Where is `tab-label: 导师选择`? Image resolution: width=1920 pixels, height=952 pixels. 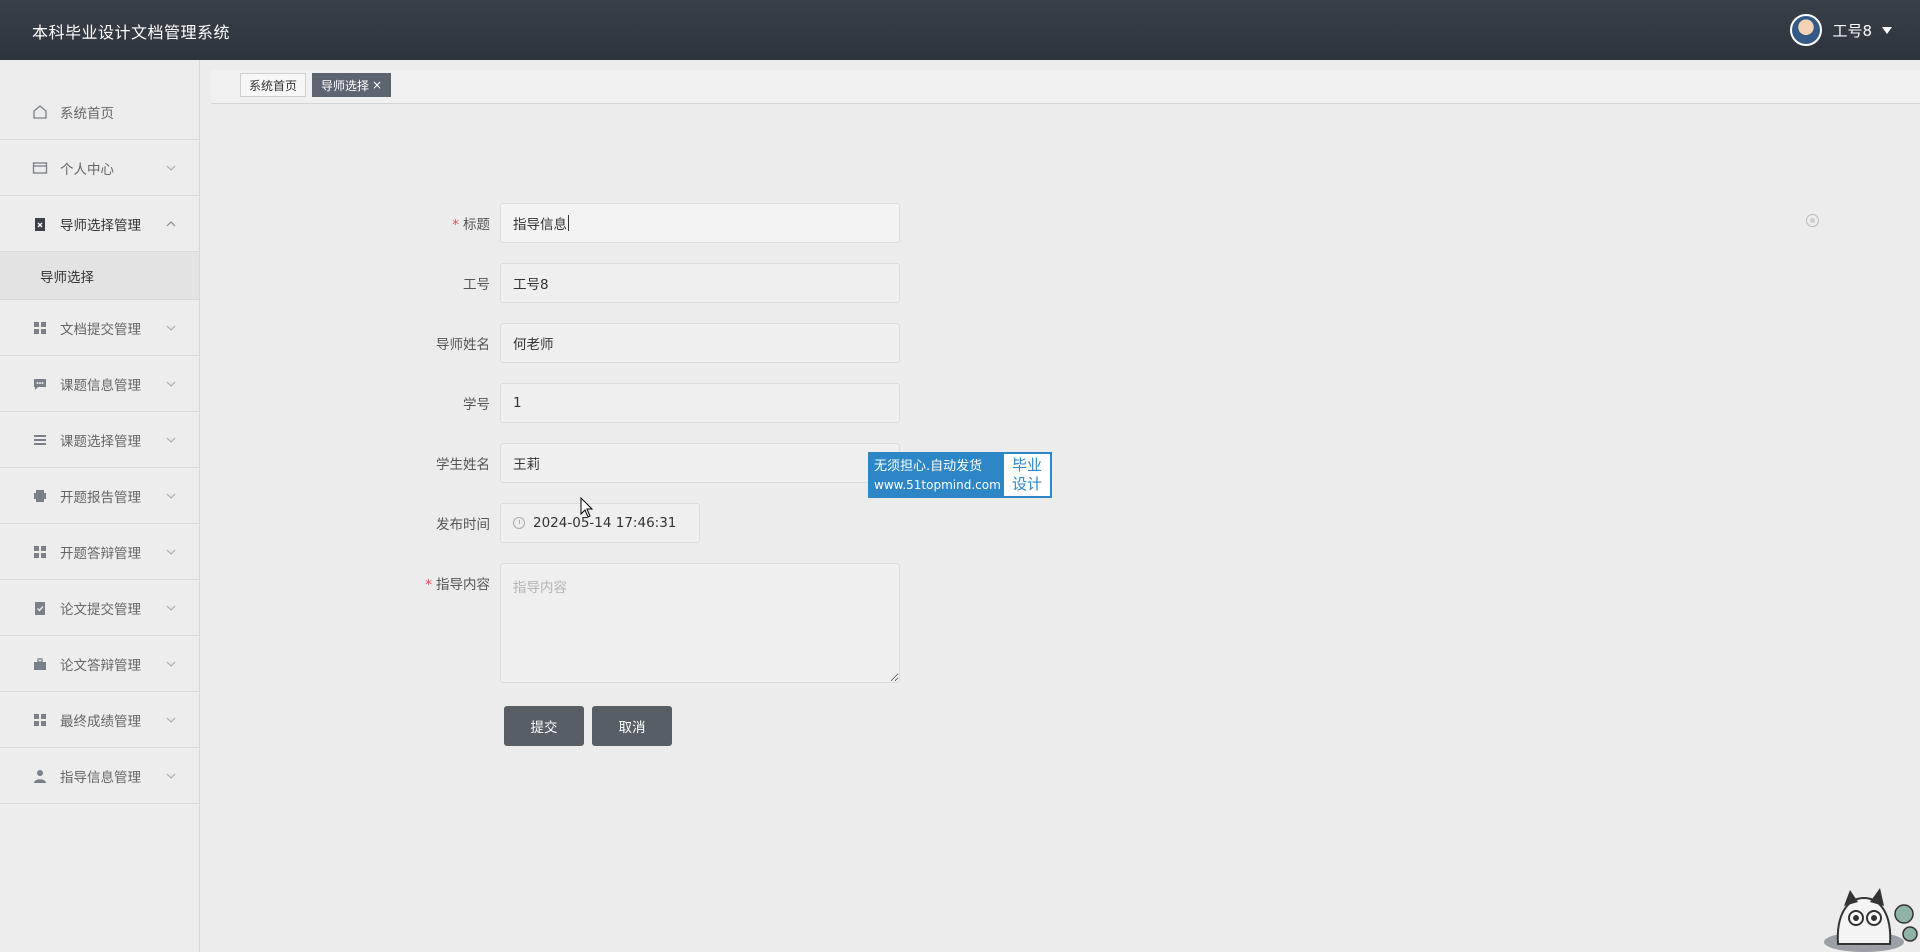 tab-label: 导师选择 is located at coordinates (345, 85).